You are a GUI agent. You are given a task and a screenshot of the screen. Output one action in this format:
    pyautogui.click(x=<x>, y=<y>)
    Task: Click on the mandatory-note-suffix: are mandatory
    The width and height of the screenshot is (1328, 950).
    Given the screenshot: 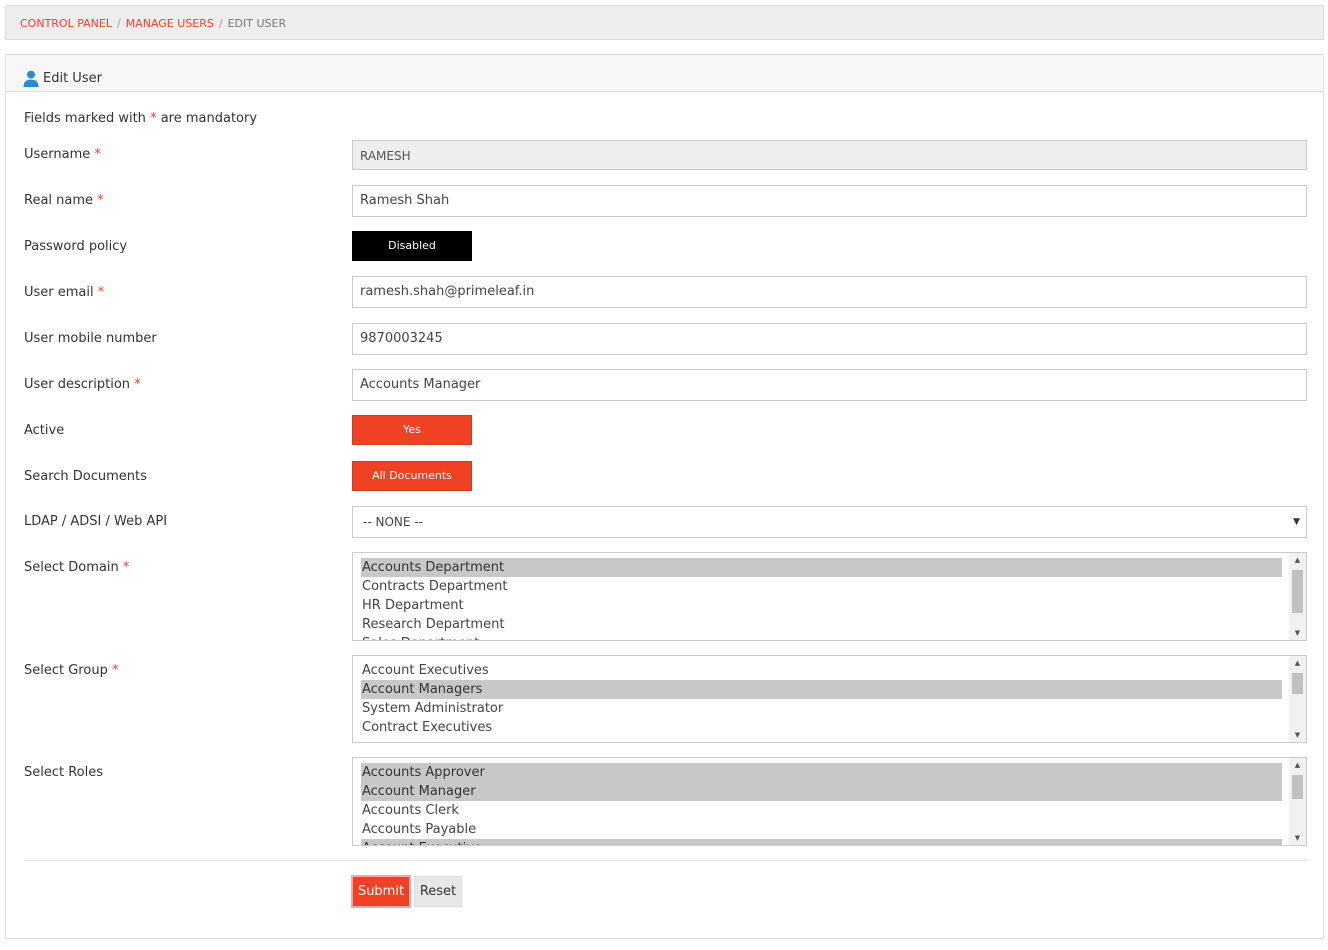 What is the action you would take?
    pyautogui.click(x=209, y=118)
    